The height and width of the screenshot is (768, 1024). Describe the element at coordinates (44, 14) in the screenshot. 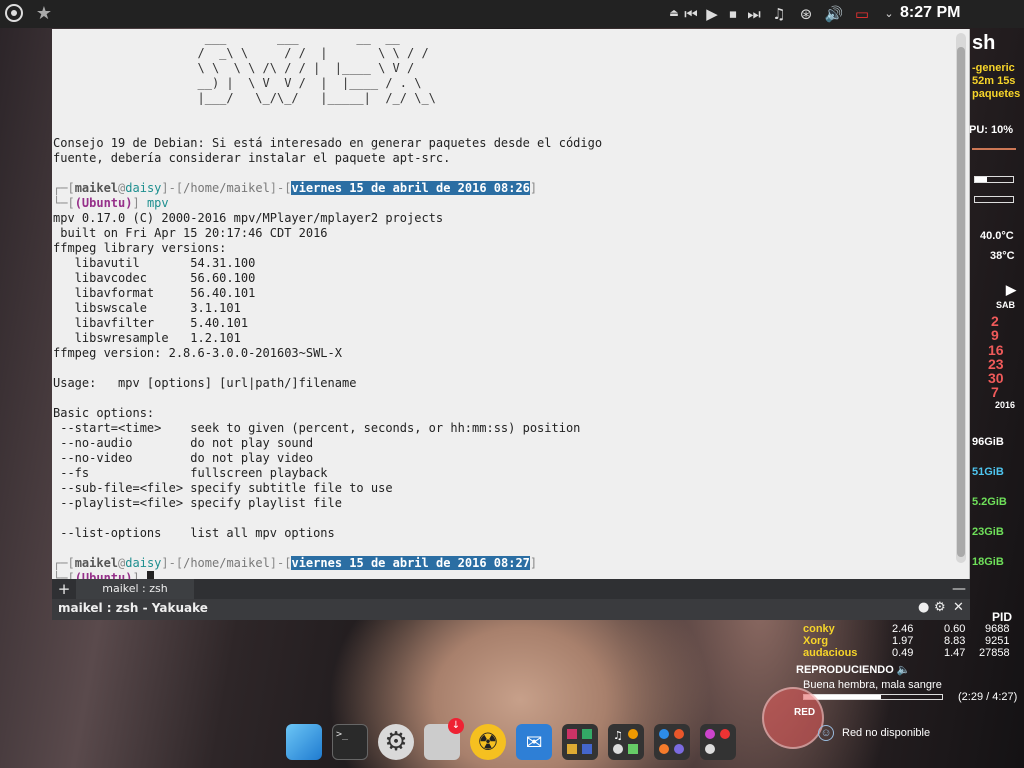

I see `favorites-star-icon: ★` at that location.